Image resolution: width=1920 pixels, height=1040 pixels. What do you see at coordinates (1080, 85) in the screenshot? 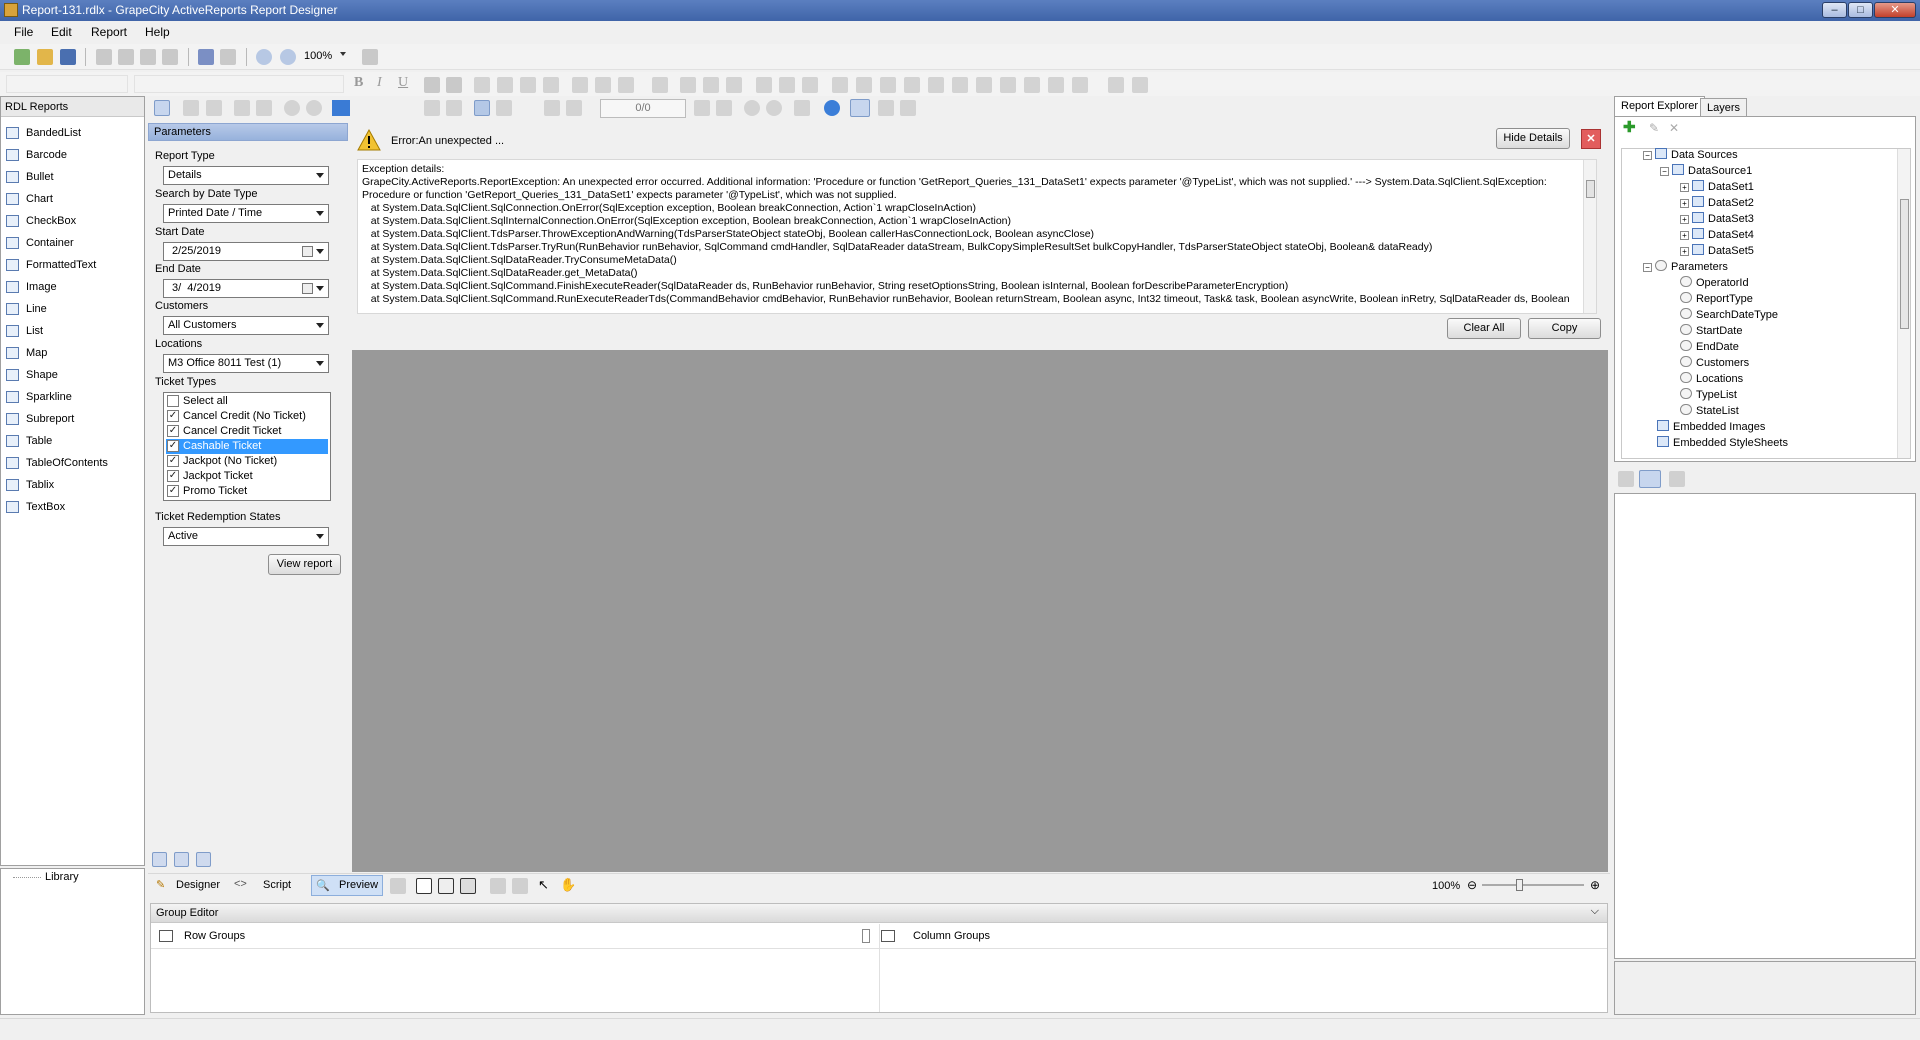
I see `remove-v-spacing-icon` at bounding box center [1080, 85].